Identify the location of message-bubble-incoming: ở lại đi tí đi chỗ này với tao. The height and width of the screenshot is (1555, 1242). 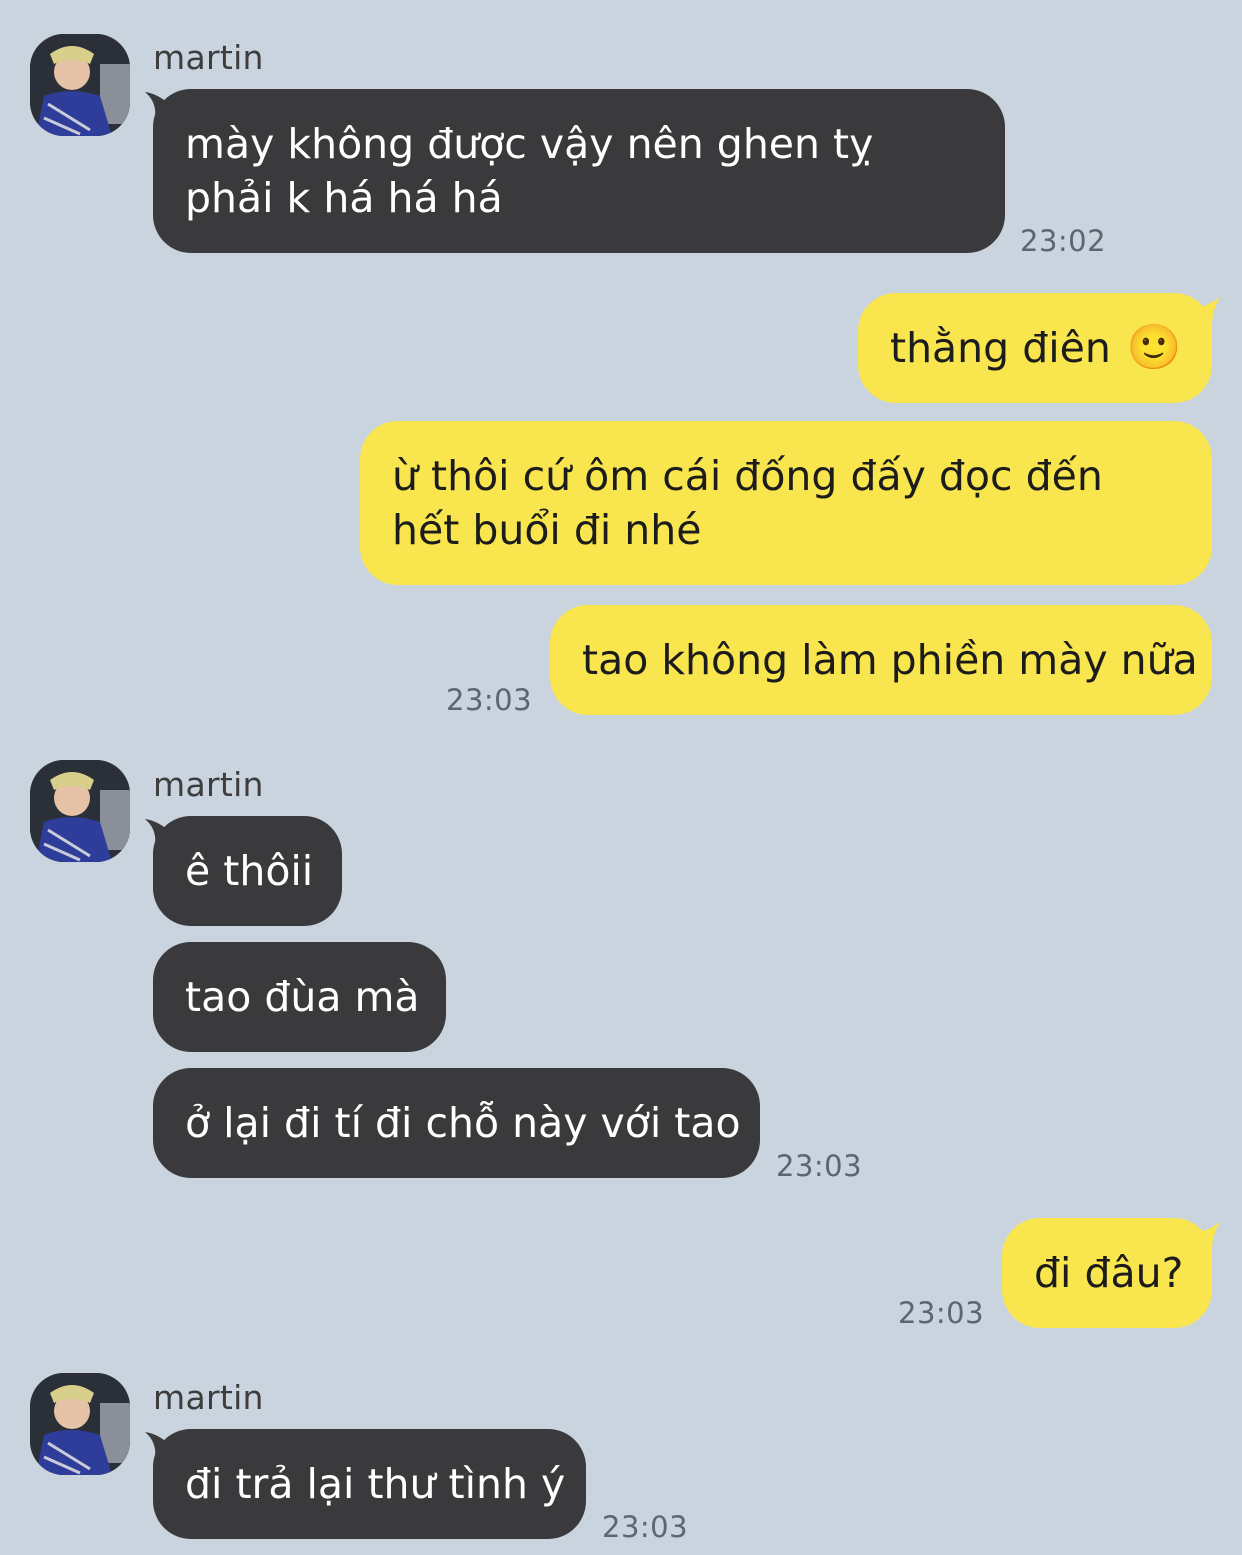
(456, 1123).